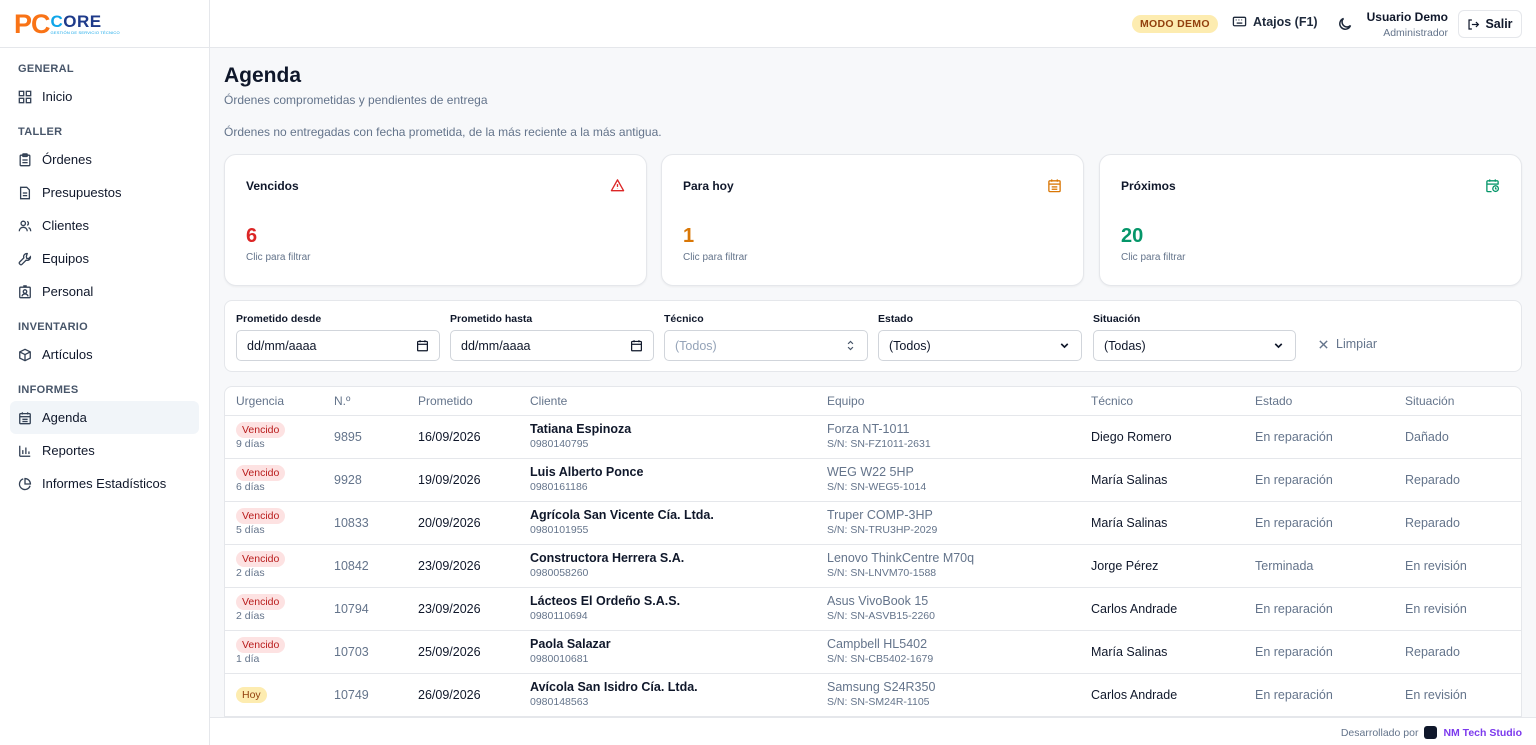 This screenshot has width=1536, height=745. What do you see at coordinates (1310, 220) in the screenshot?
I see `upcoming-card: Próximos 20 Clic para filtrar` at bounding box center [1310, 220].